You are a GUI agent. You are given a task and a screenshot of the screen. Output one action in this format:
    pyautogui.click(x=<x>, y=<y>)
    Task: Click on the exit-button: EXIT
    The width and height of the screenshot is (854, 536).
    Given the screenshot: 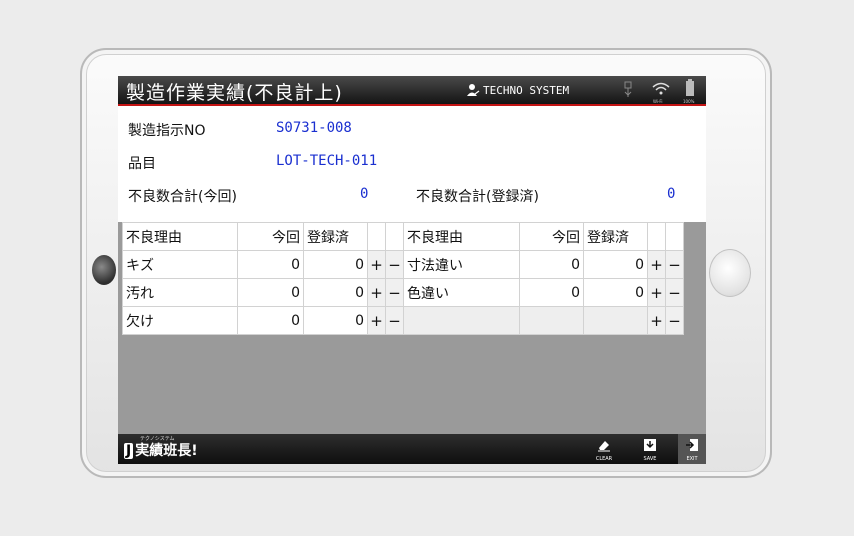 What is the action you would take?
    pyautogui.click(x=692, y=449)
    